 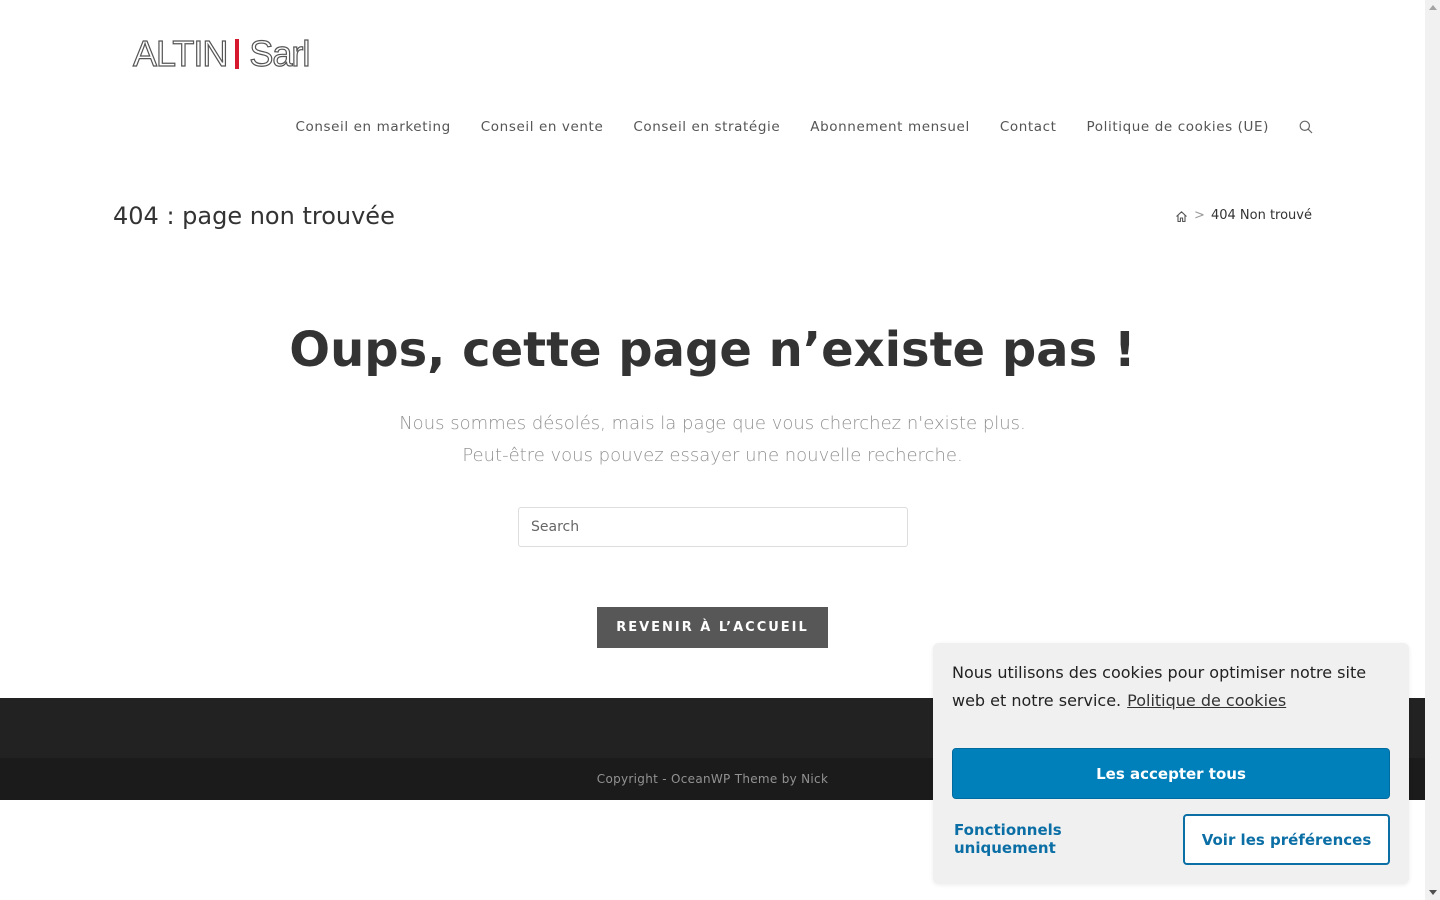 What do you see at coordinates (1433, 7) in the screenshot?
I see `scroll-up-arrow-icon` at bounding box center [1433, 7].